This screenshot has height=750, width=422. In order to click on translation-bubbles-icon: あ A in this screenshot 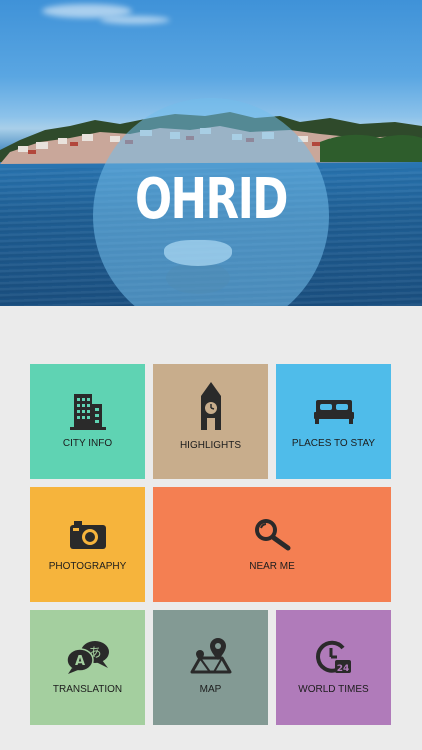, I will do `click(87, 657)`.